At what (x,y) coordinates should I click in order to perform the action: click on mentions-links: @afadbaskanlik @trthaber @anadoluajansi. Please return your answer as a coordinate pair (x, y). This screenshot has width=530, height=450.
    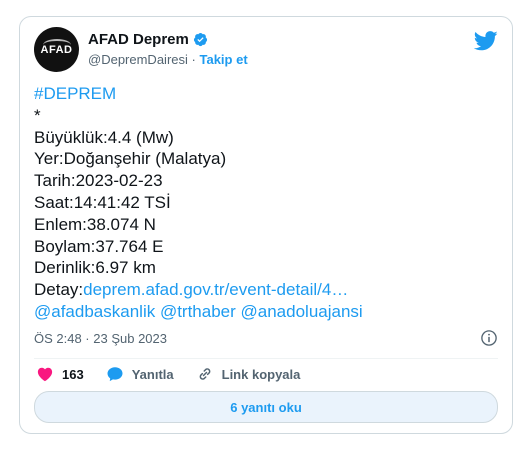
    Looking at the image, I should click on (198, 311).